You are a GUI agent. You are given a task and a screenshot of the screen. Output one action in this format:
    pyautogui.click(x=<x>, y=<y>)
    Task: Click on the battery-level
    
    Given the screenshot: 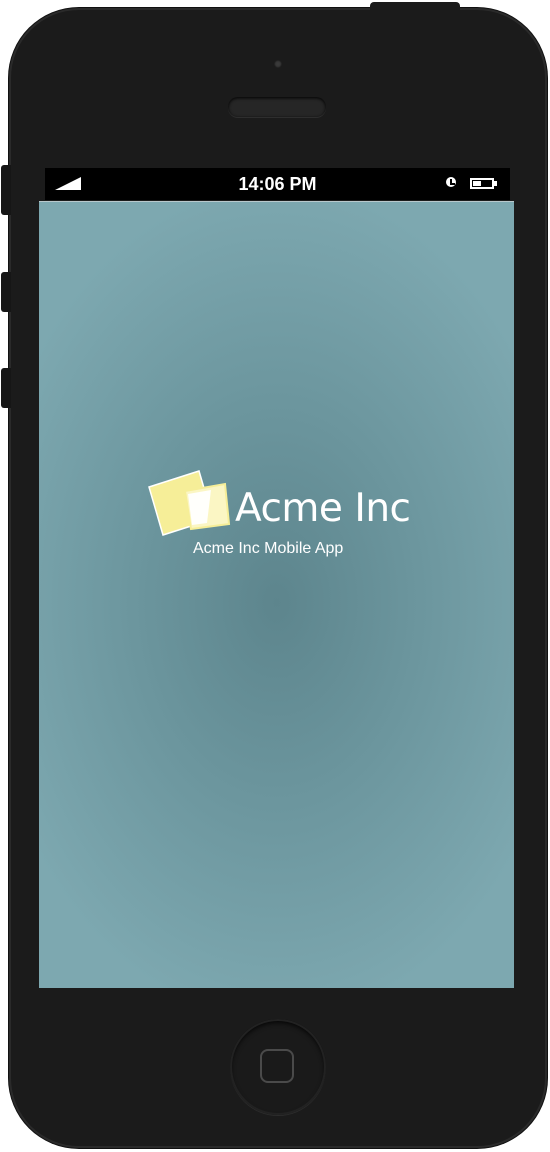 What is the action you would take?
    pyautogui.click(x=477, y=183)
    